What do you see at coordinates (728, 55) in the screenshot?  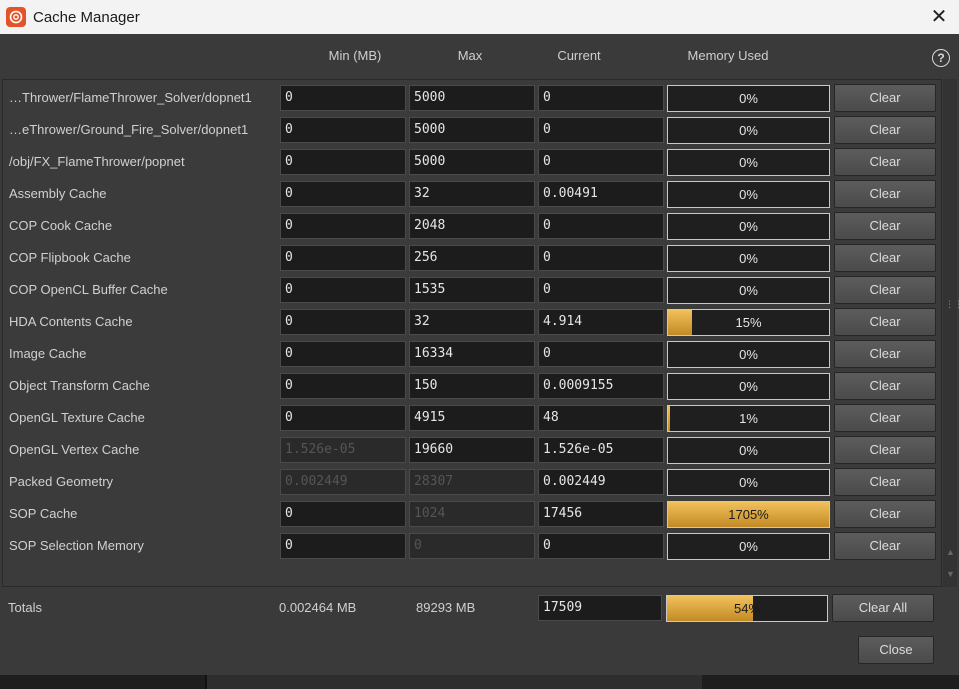 I see `column-header-memory-used: Memory Used` at bounding box center [728, 55].